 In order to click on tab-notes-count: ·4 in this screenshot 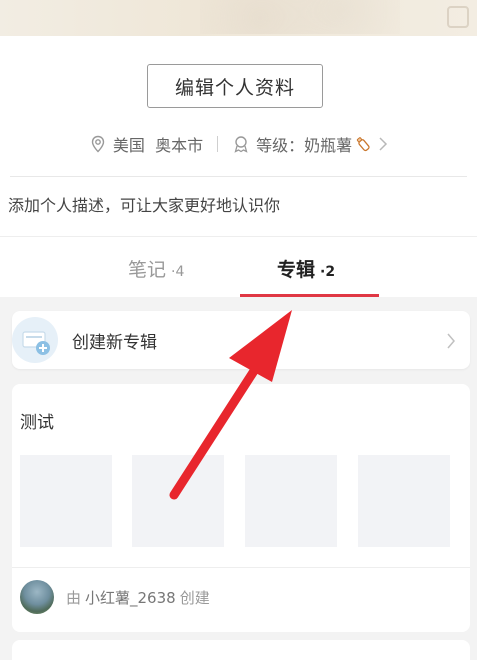, I will do `click(178, 272)`.